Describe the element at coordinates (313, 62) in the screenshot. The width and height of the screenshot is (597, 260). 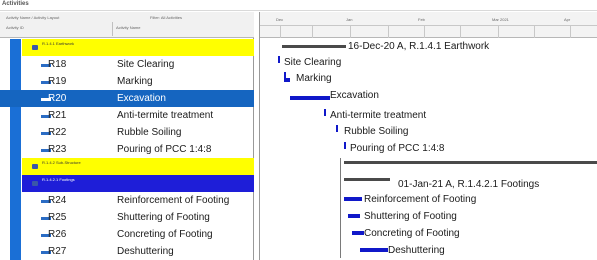
I see `gantt-task-label: Site Clearing` at that location.